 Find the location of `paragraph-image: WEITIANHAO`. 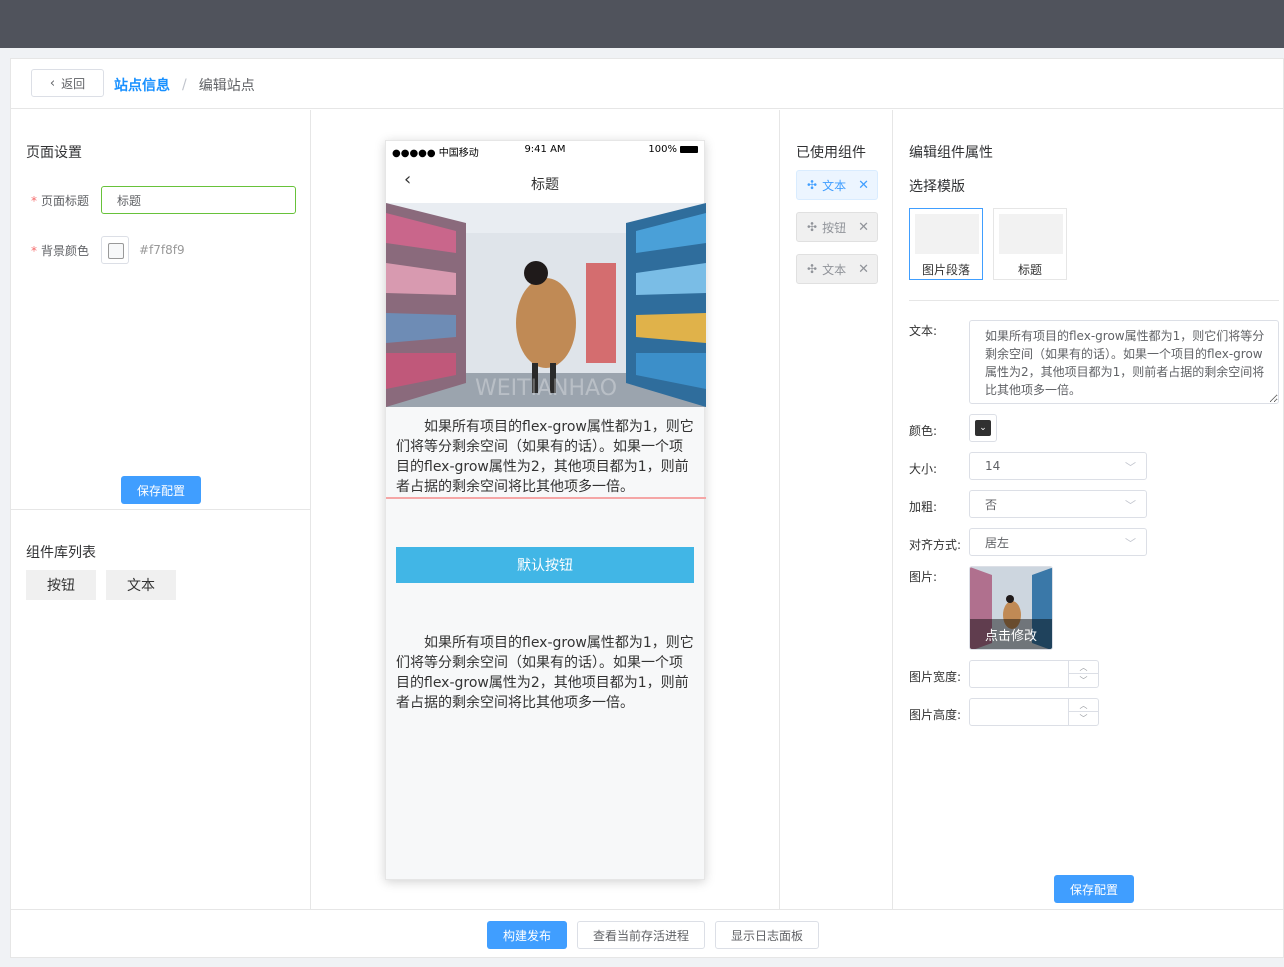

paragraph-image: WEITIANHAO is located at coordinates (546, 305).